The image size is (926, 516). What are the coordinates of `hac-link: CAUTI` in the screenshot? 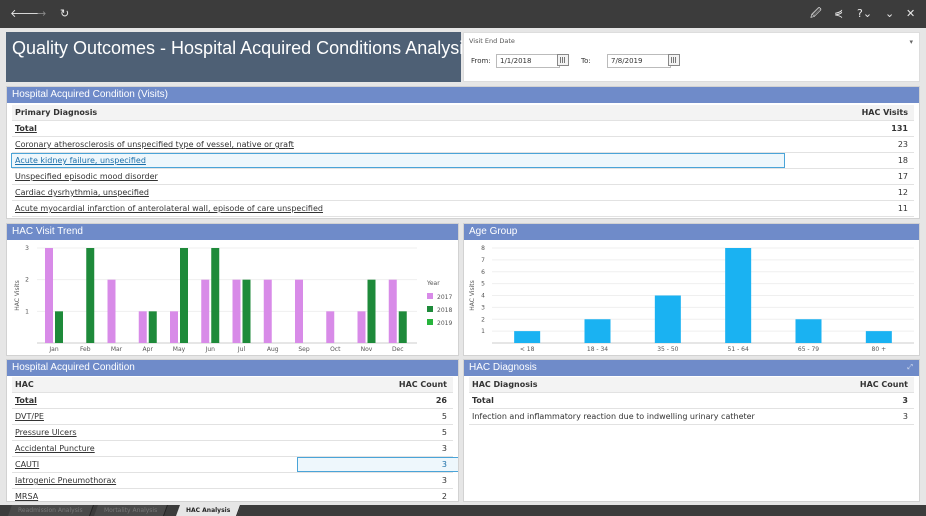 It's located at (27, 464).